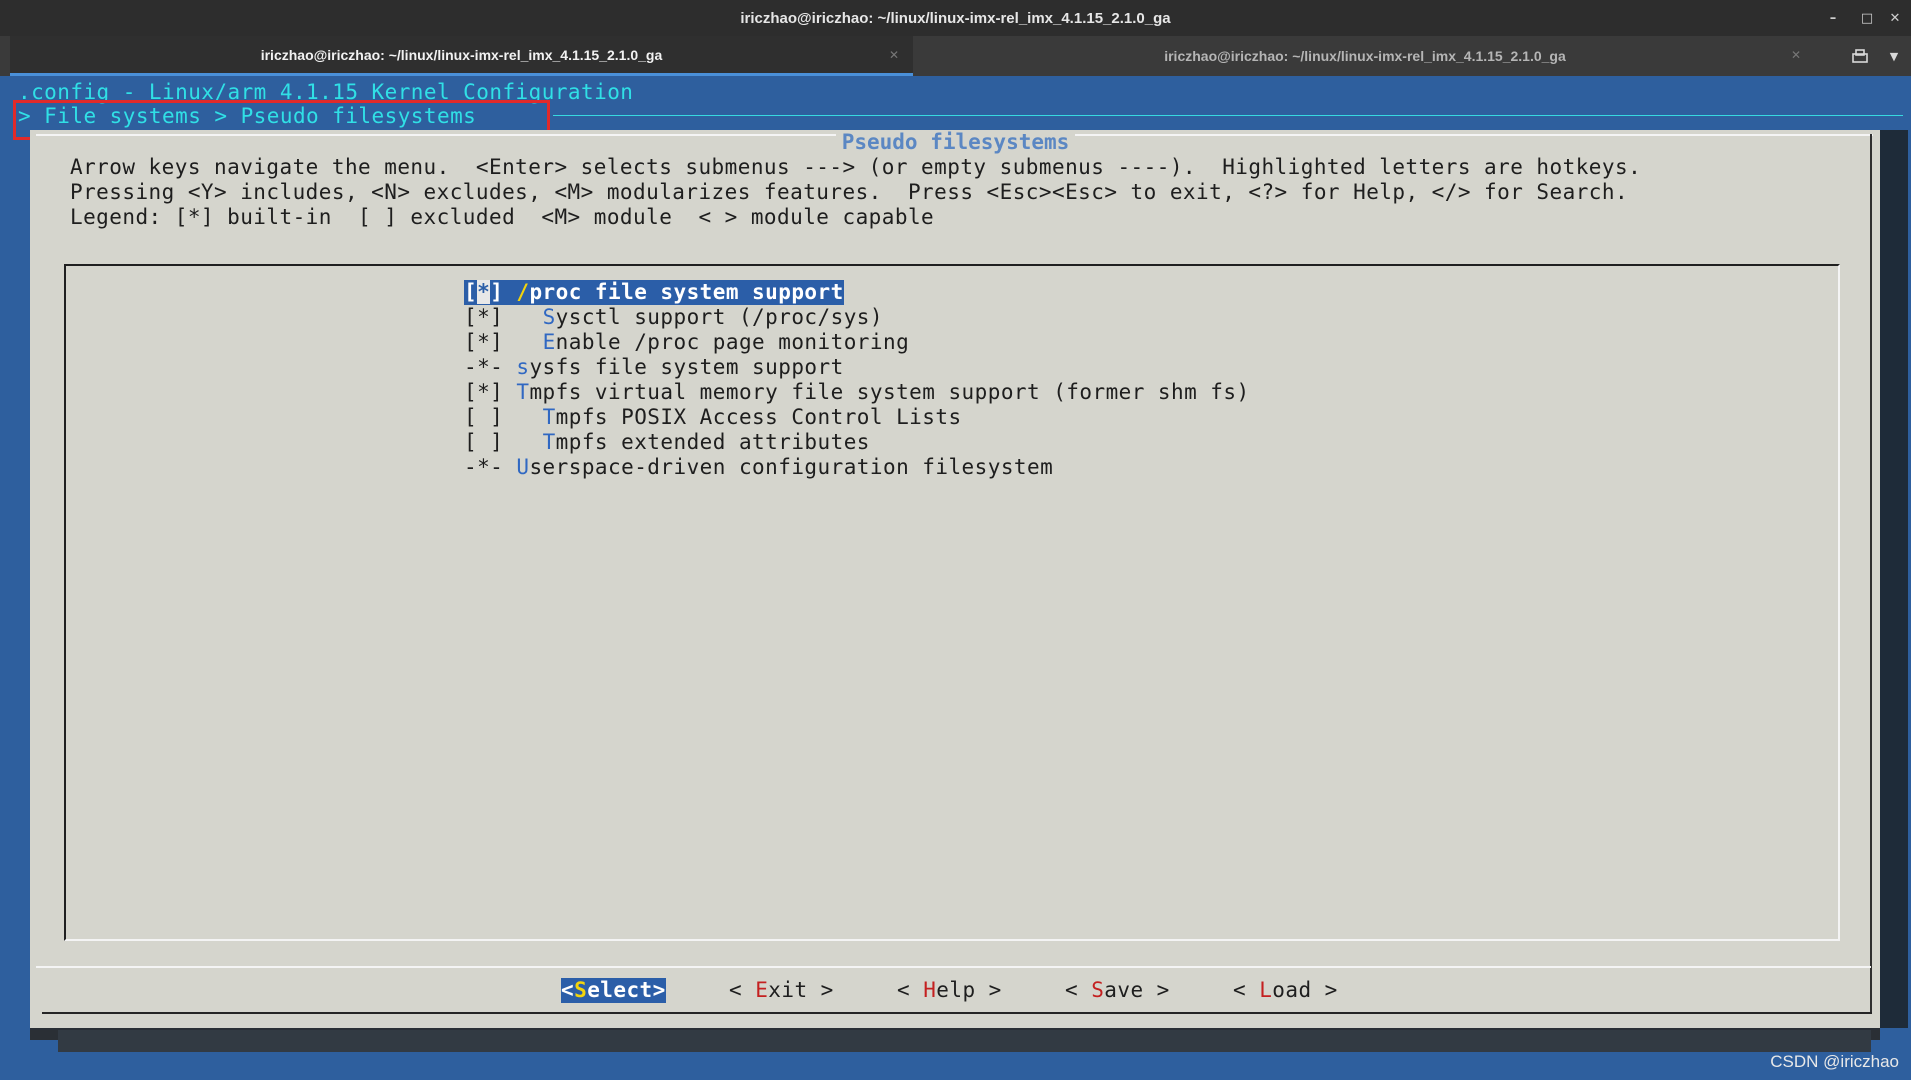  What do you see at coordinates (719, 317) in the screenshot?
I see `menu-item-label: ysctl support (/proc/sys)` at bounding box center [719, 317].